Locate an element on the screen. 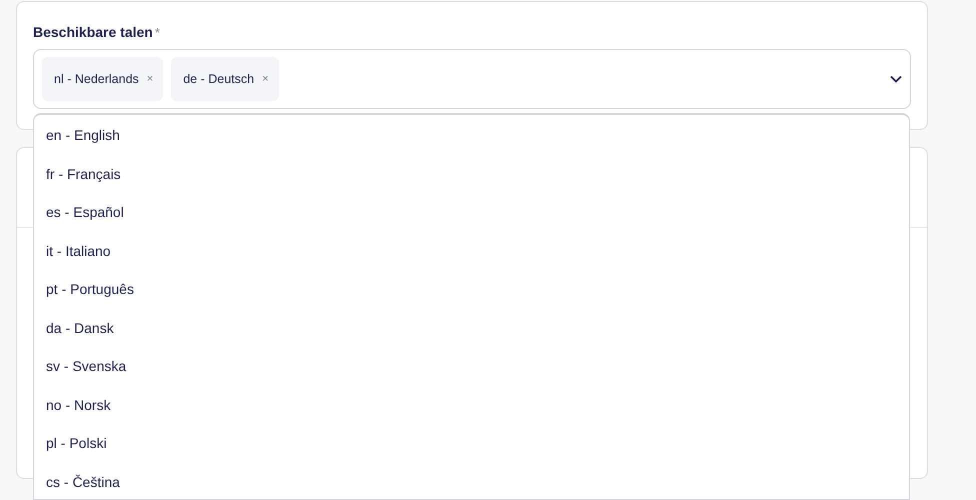 The width and height of the screenshot is (976, 500). chip-label: nl - Nederlands is located at coordinates (96, 79).